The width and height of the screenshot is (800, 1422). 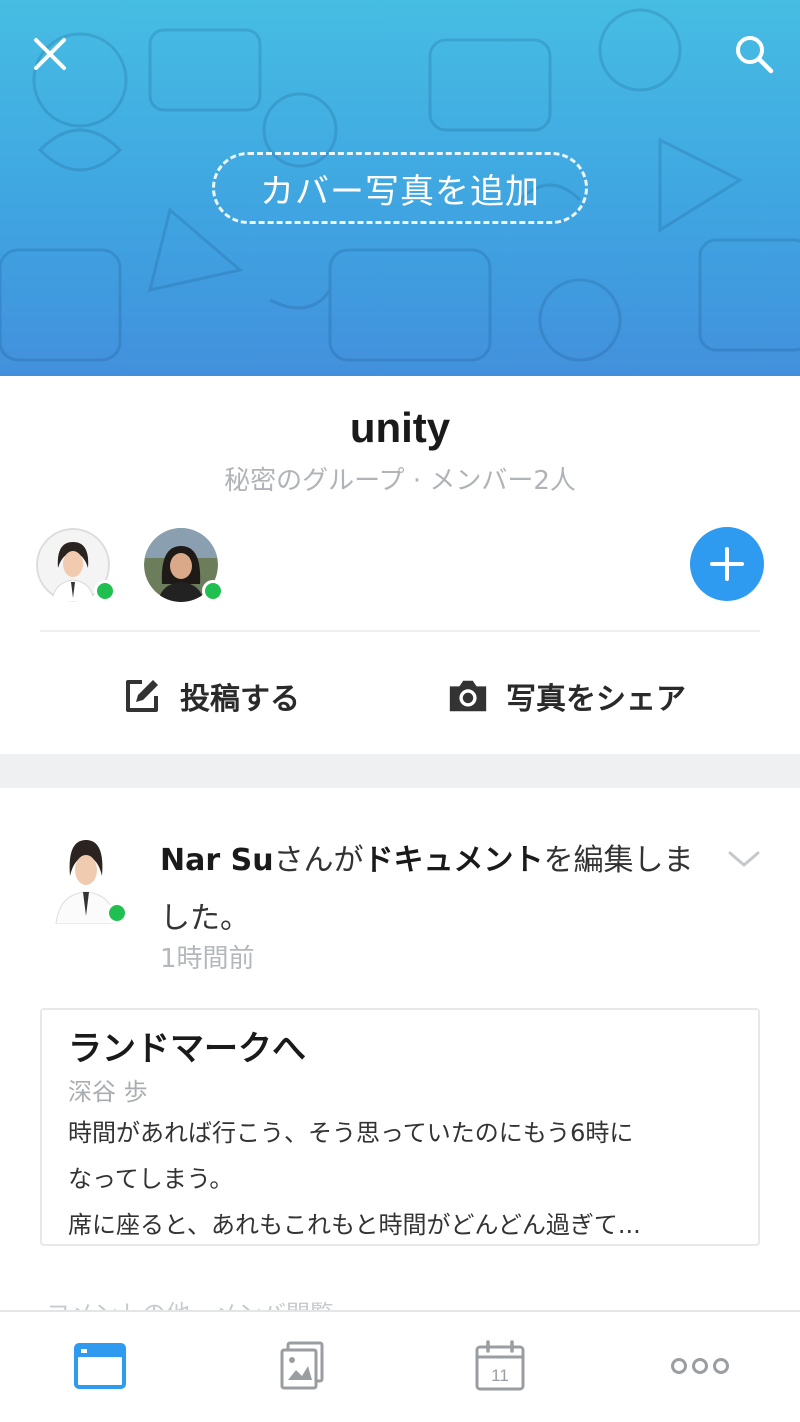 I want to click on board-icon, so click(x=100, y=1366).